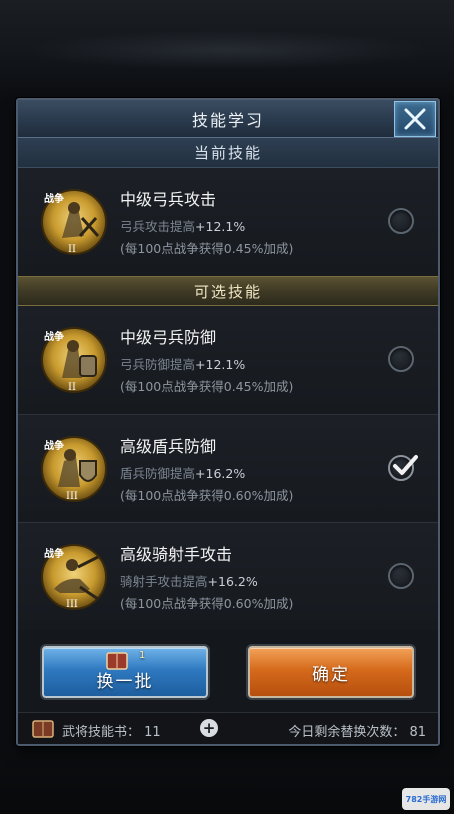 The width and height of the screenshot is (454, 814). I want to click on blurred-background-ui, so click(227, 50).